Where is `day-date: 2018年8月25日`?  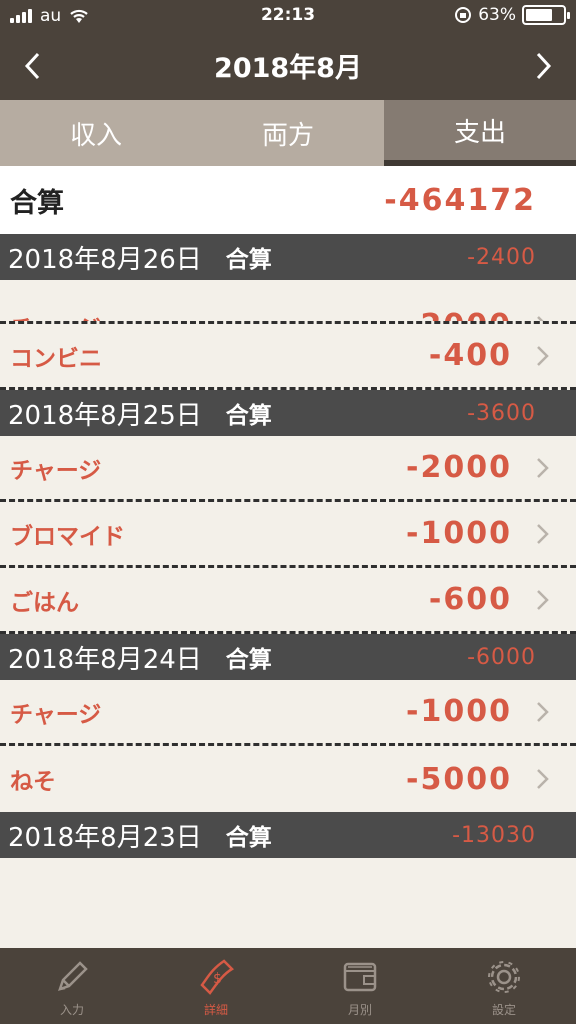
day-date: 2018年8月25日 is located at coordinates (105, 415).